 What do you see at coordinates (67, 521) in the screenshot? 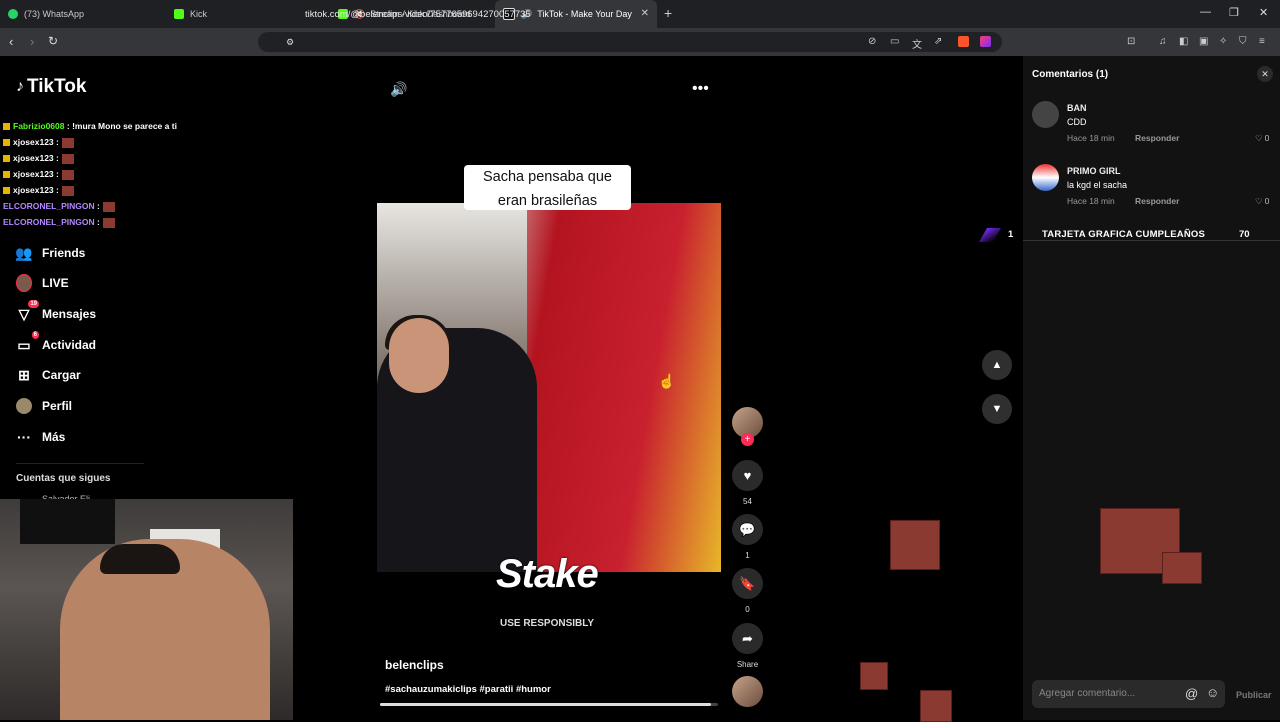
I see `webcam-background` at bounding box center [67, 521].